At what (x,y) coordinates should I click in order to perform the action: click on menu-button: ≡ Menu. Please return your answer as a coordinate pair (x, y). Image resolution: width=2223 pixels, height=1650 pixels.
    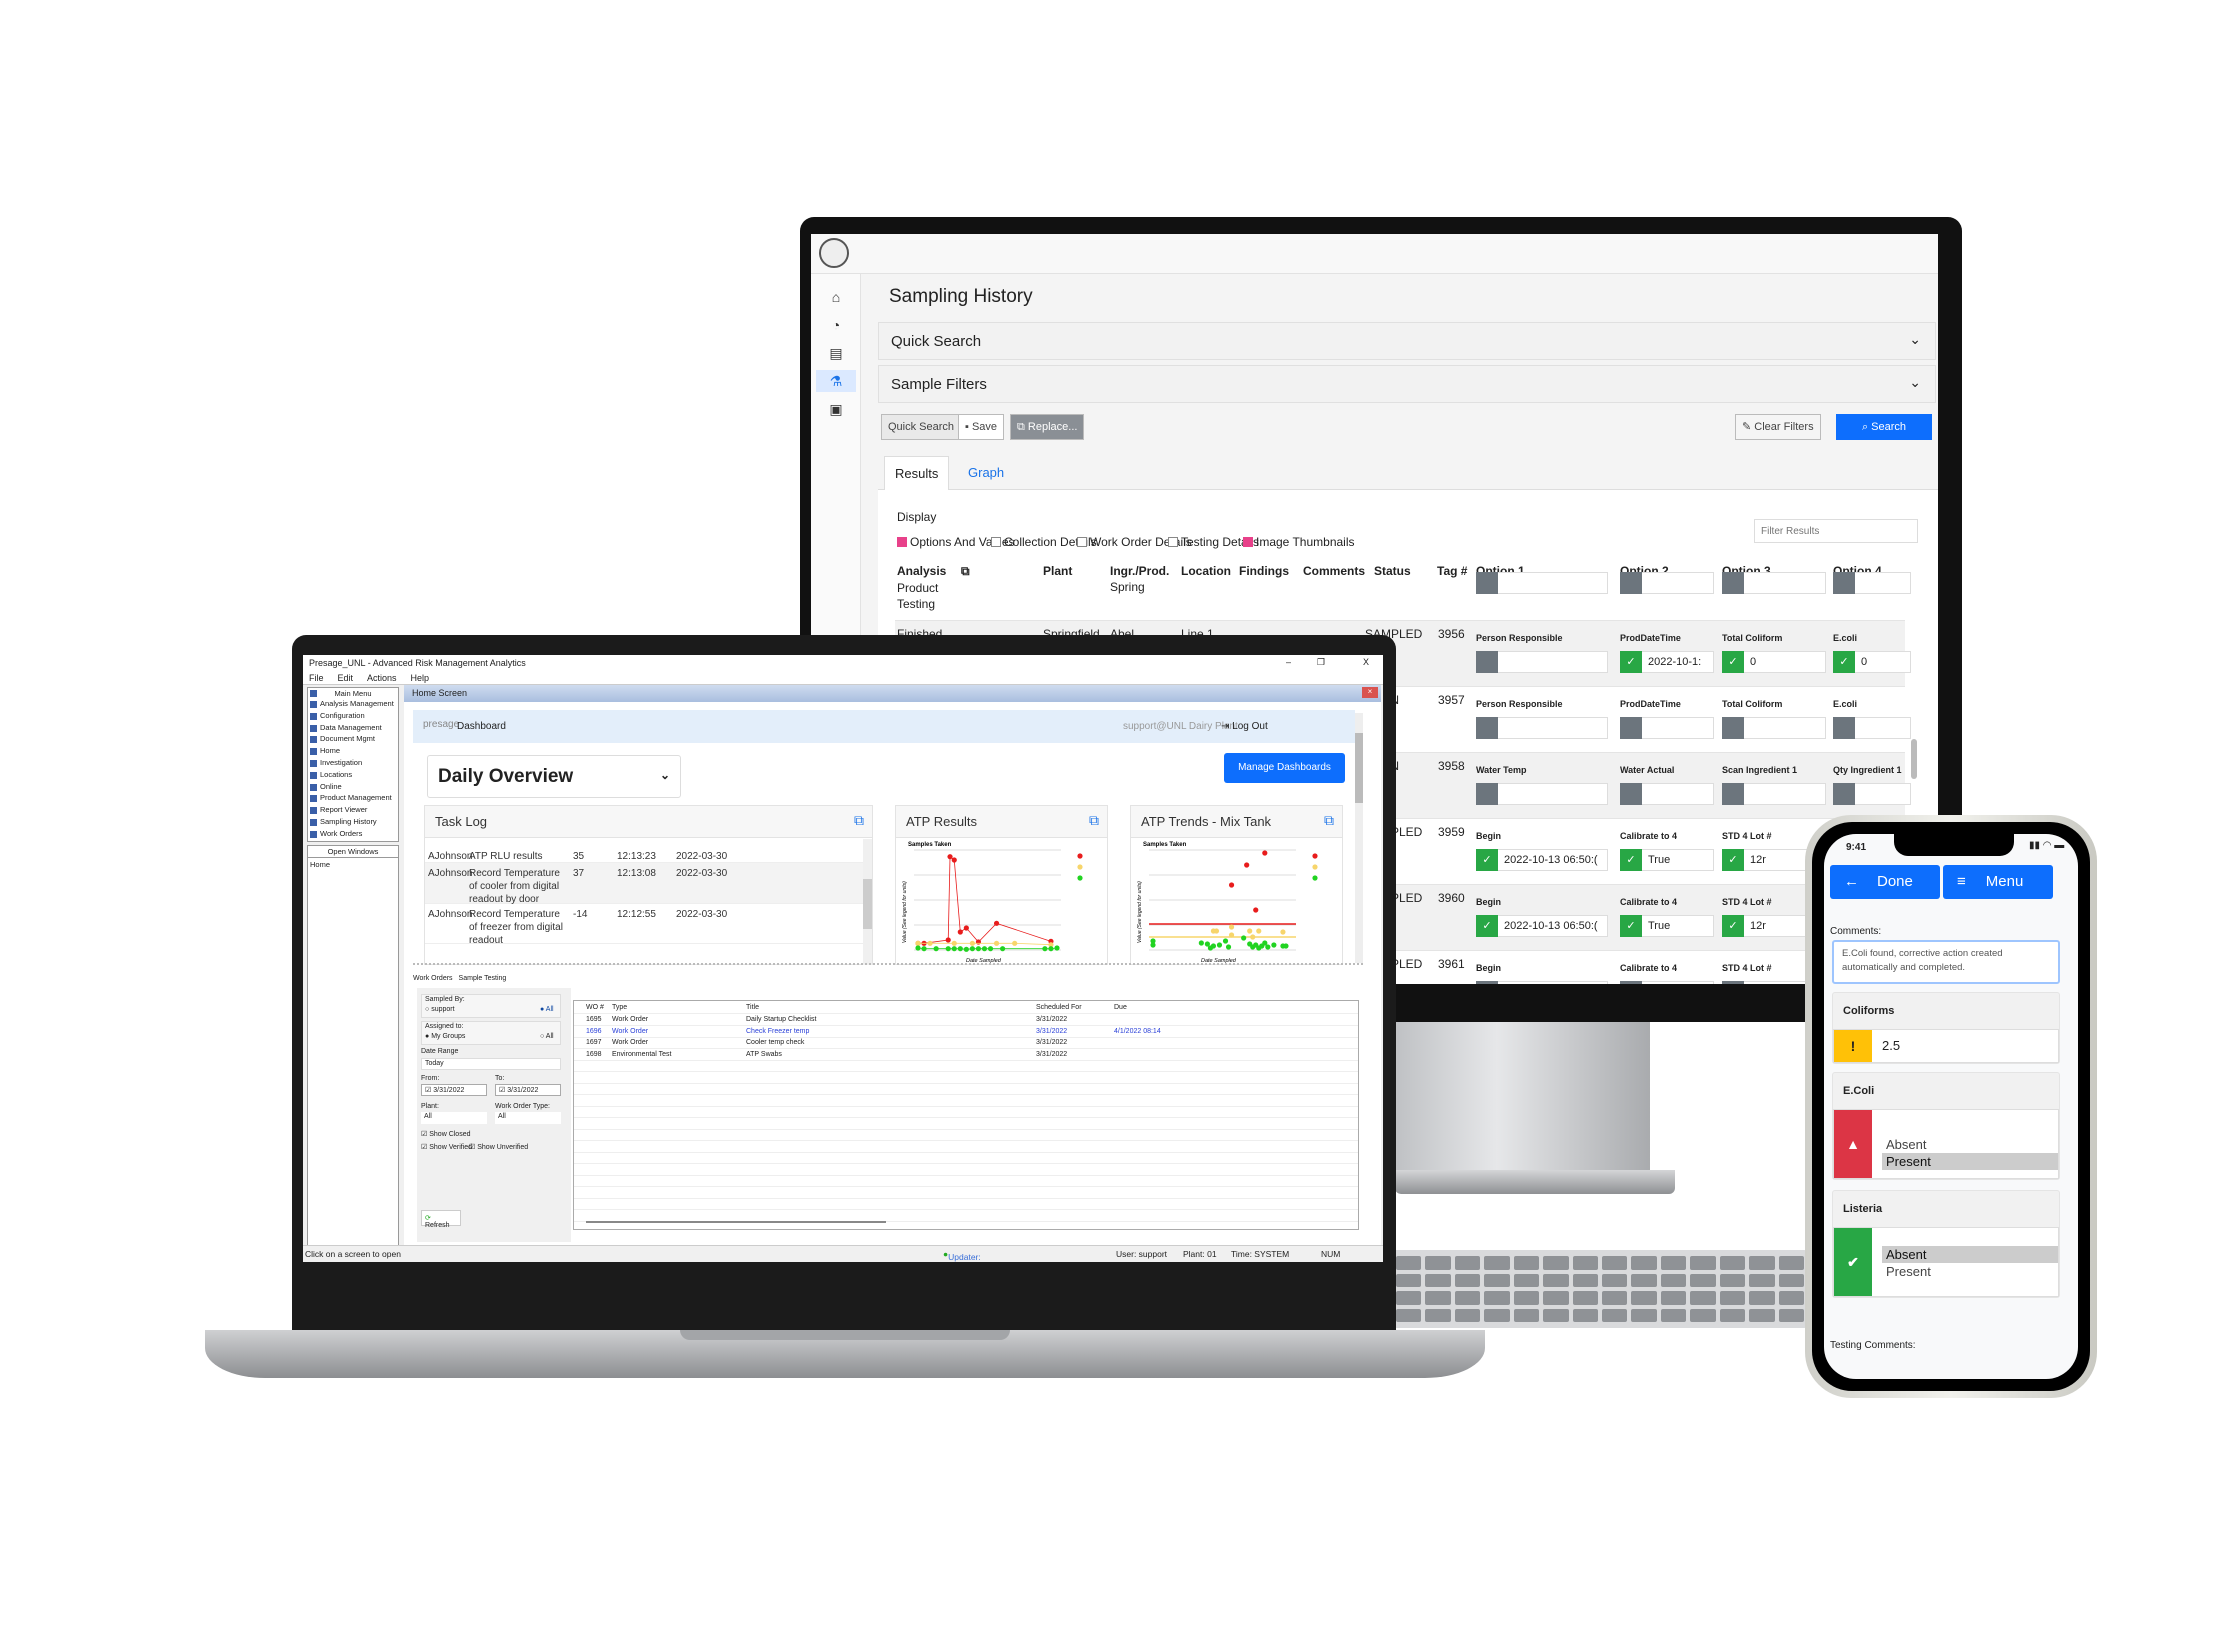
    Looking at the image, I should click on (1998, 882).